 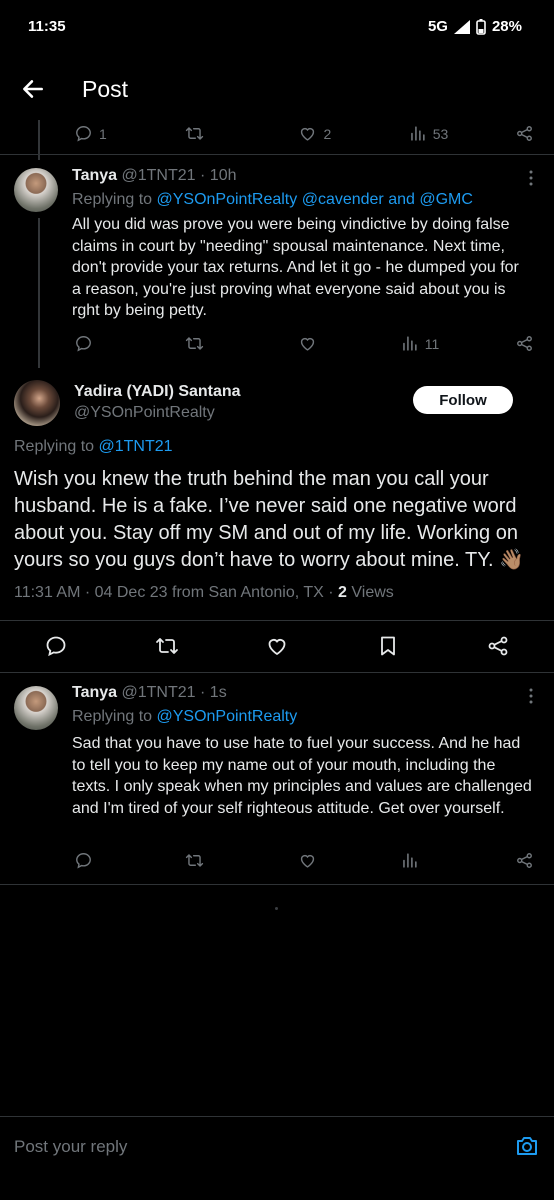 I want to click on reply-input, so click(x=249, y=1147).